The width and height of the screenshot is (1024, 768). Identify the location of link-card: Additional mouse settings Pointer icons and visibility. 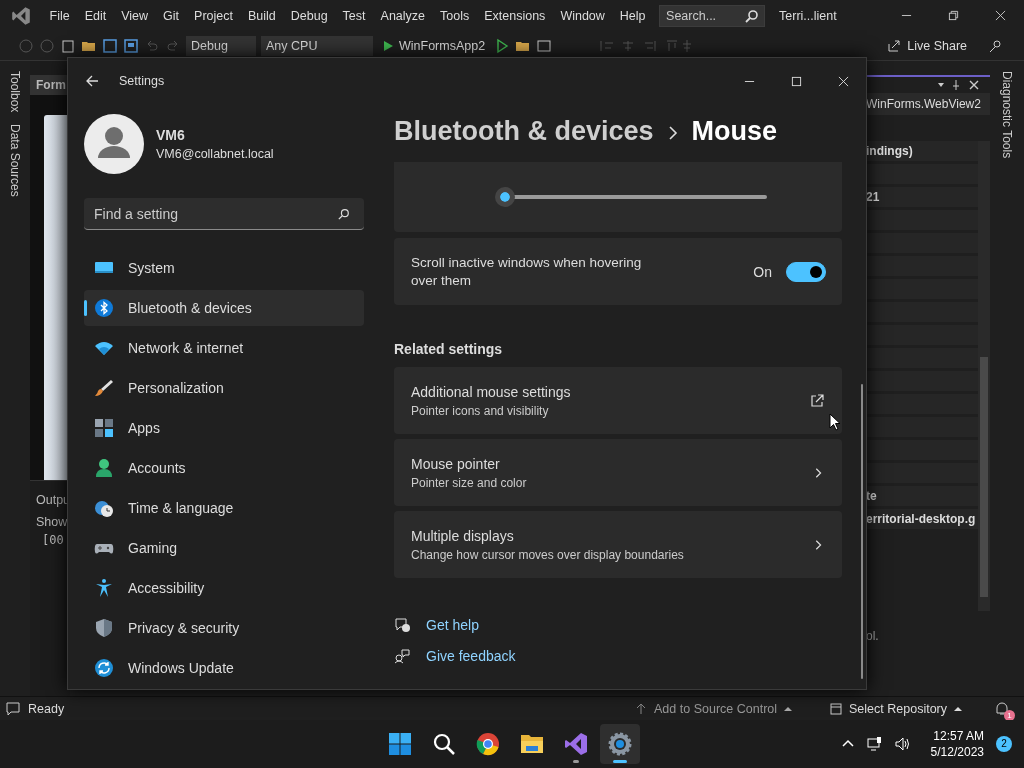
(618, 400).